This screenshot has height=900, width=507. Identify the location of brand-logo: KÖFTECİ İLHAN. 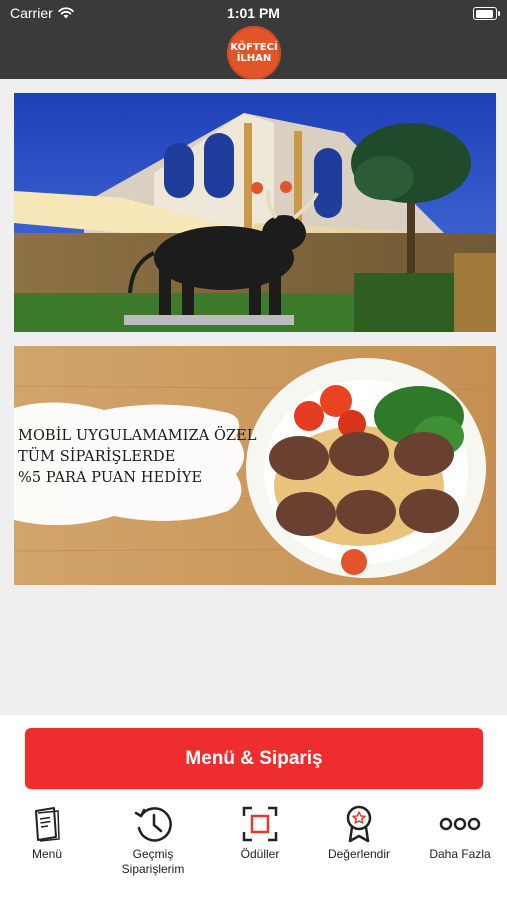
(254, 53).